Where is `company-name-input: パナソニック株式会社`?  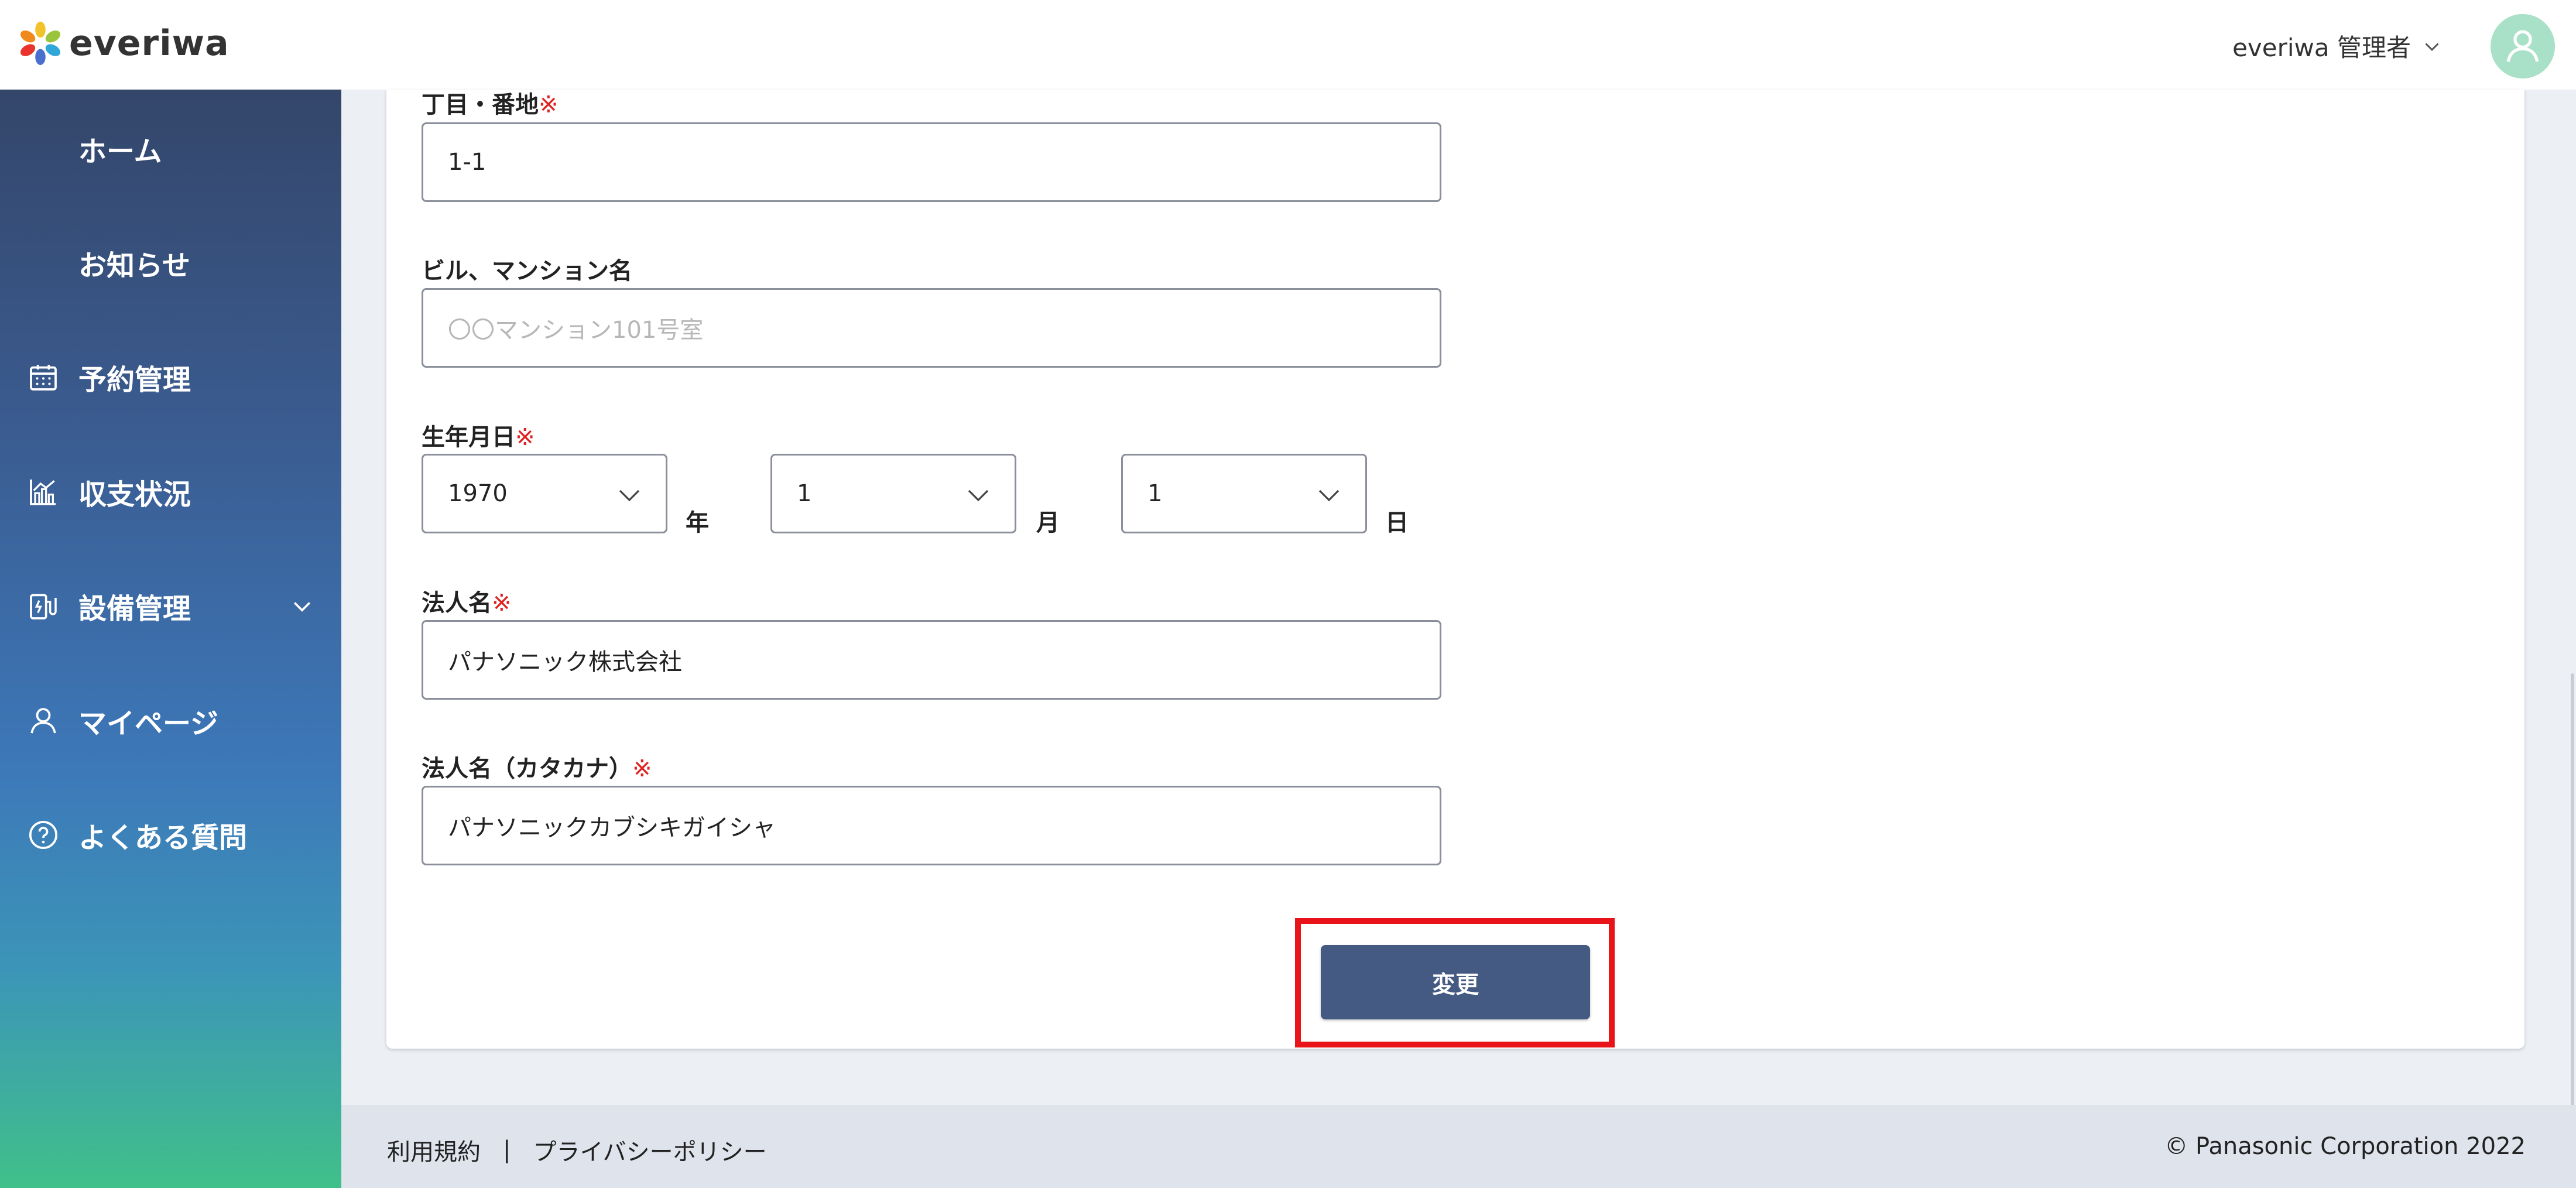 company-name-input: パナソニック株式会社 is located at coordinates (931, 660).